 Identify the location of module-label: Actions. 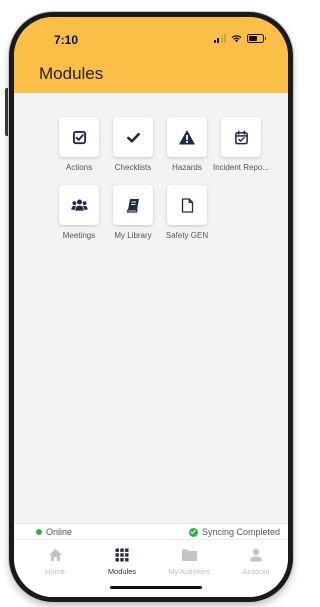
(79, 167).